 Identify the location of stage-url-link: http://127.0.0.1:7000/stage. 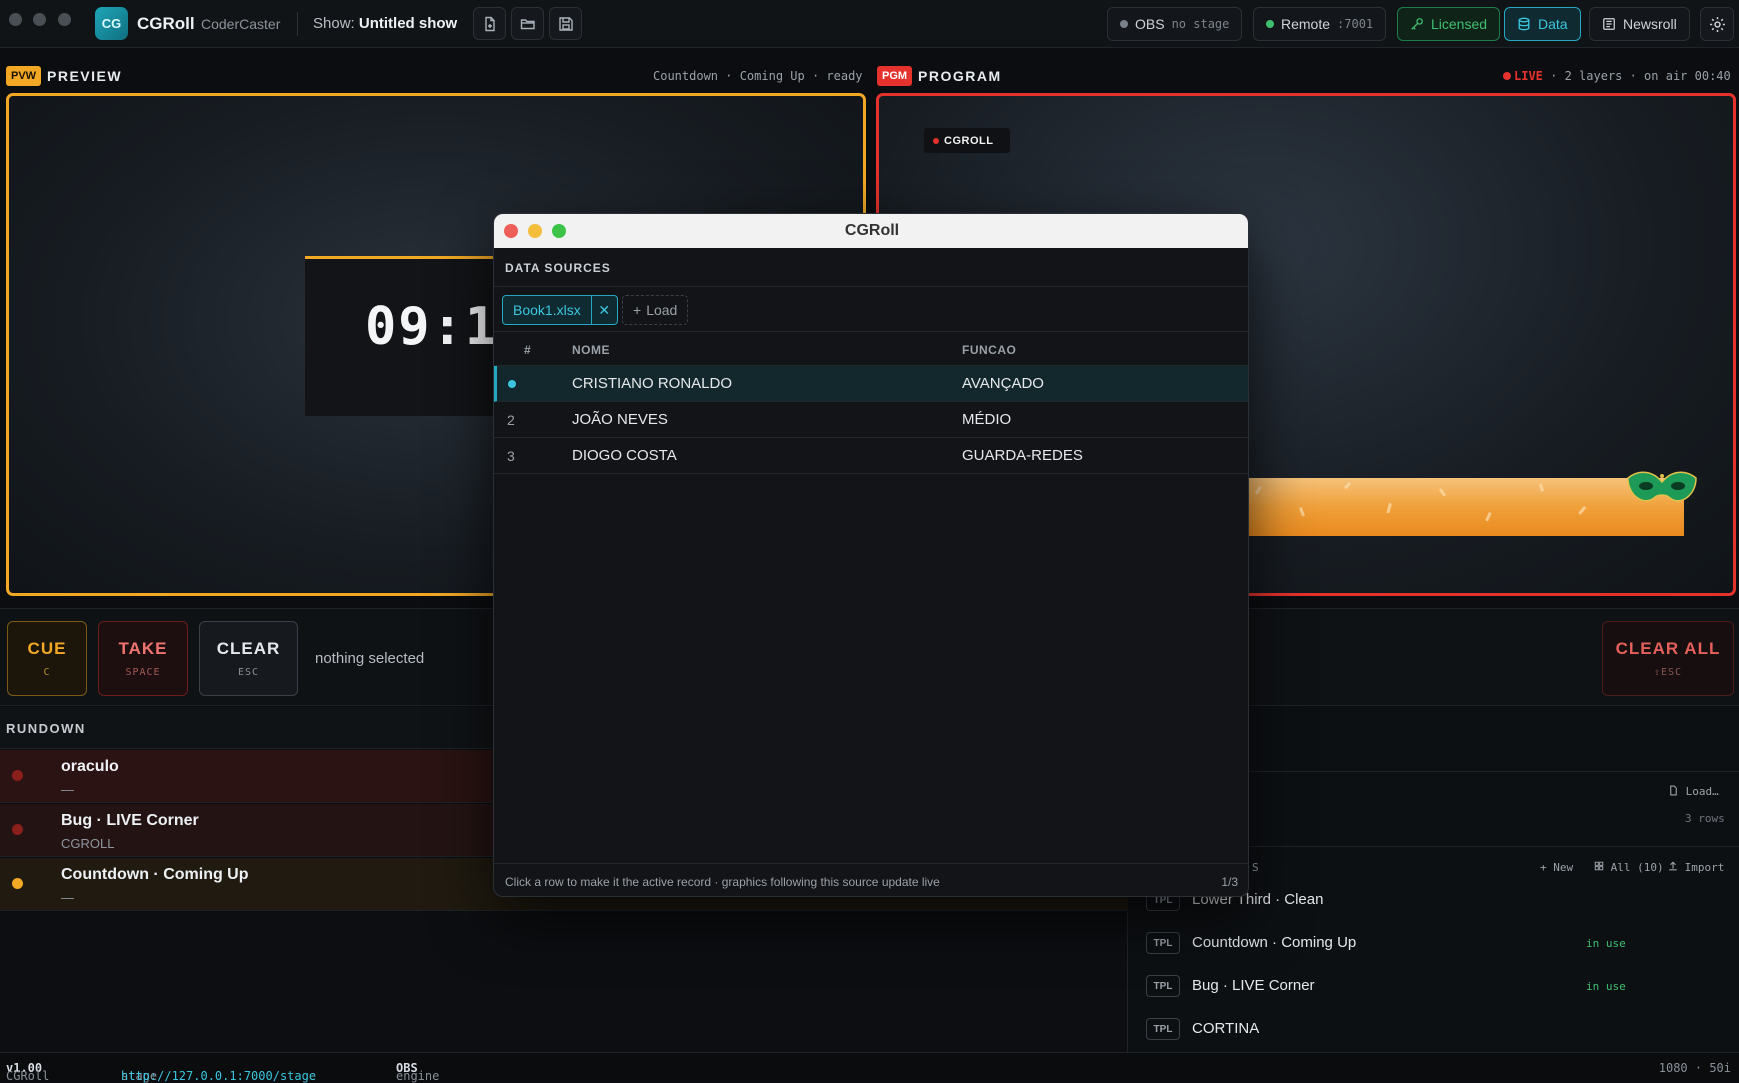
(218, 1076).